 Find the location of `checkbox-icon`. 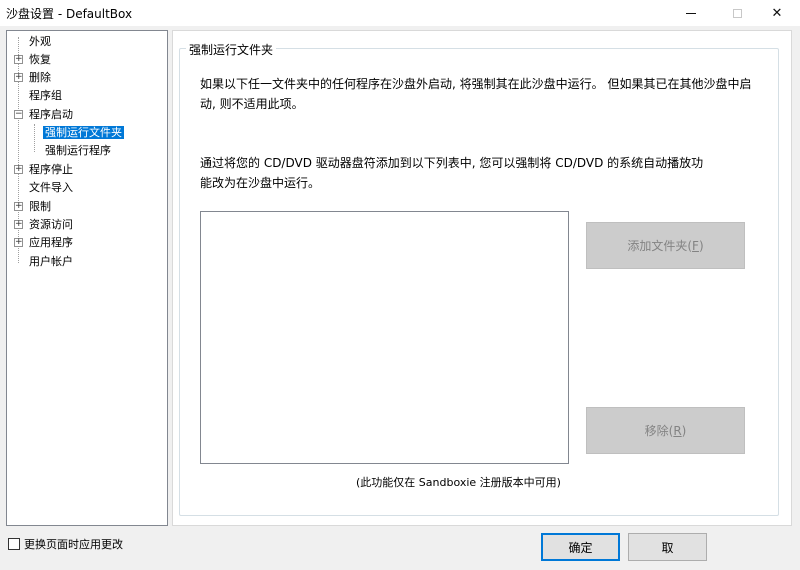

checkbox-icon is located at coordinates (14, 544).